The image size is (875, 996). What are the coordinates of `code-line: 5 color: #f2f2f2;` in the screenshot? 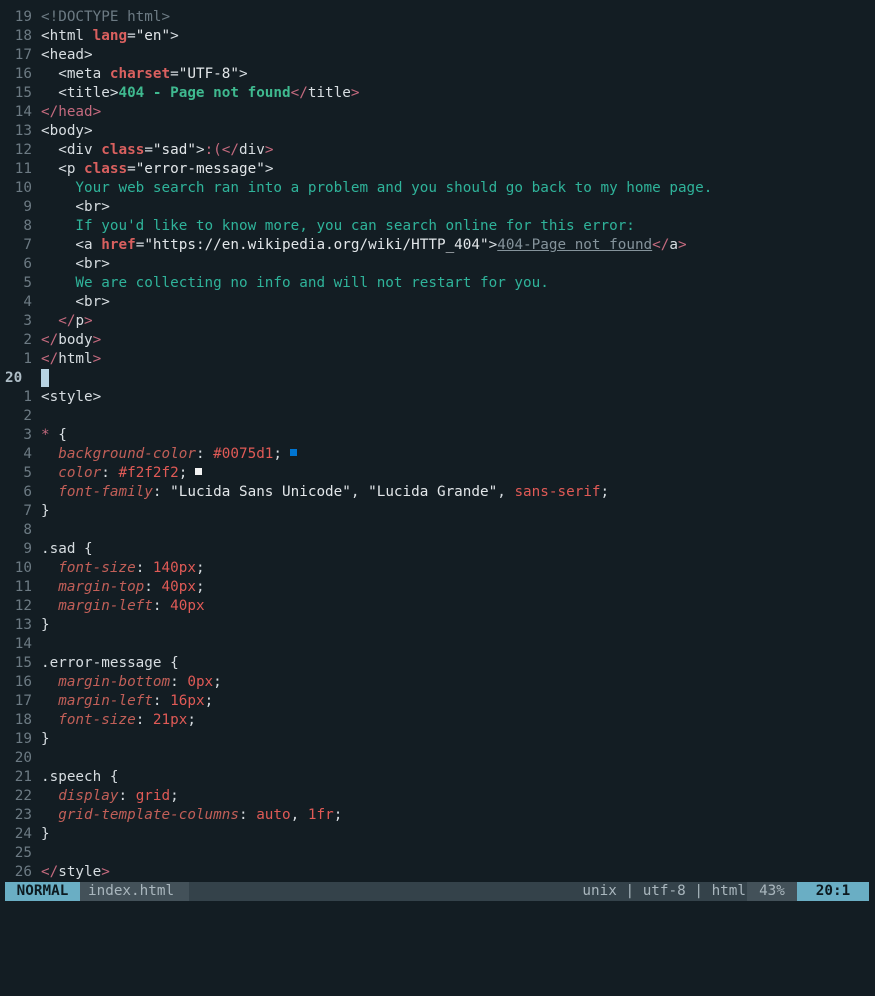 It's located at (437, 473).